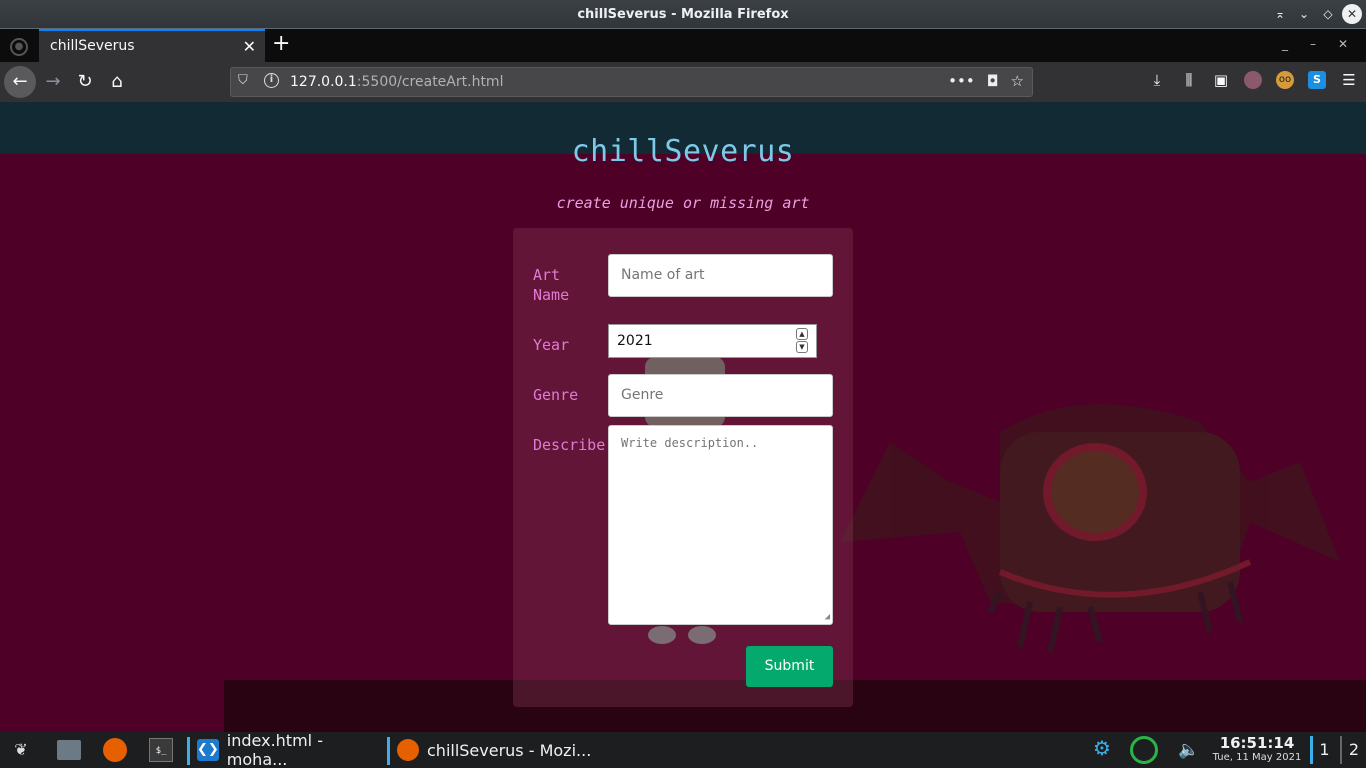 This screenshot has width=1366, height=768. Describe the element at coordinates (690, 443) in the screenshot. I see `description-placeholder: Write description..` at that location.